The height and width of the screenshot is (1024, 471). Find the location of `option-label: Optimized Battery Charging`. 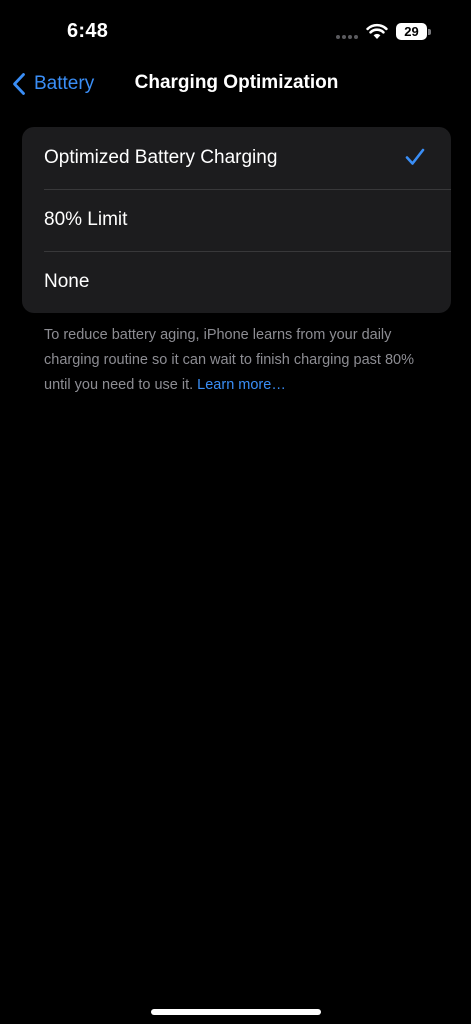

option-label: Optimized Battery Charging is located at coordinates (161, 157).